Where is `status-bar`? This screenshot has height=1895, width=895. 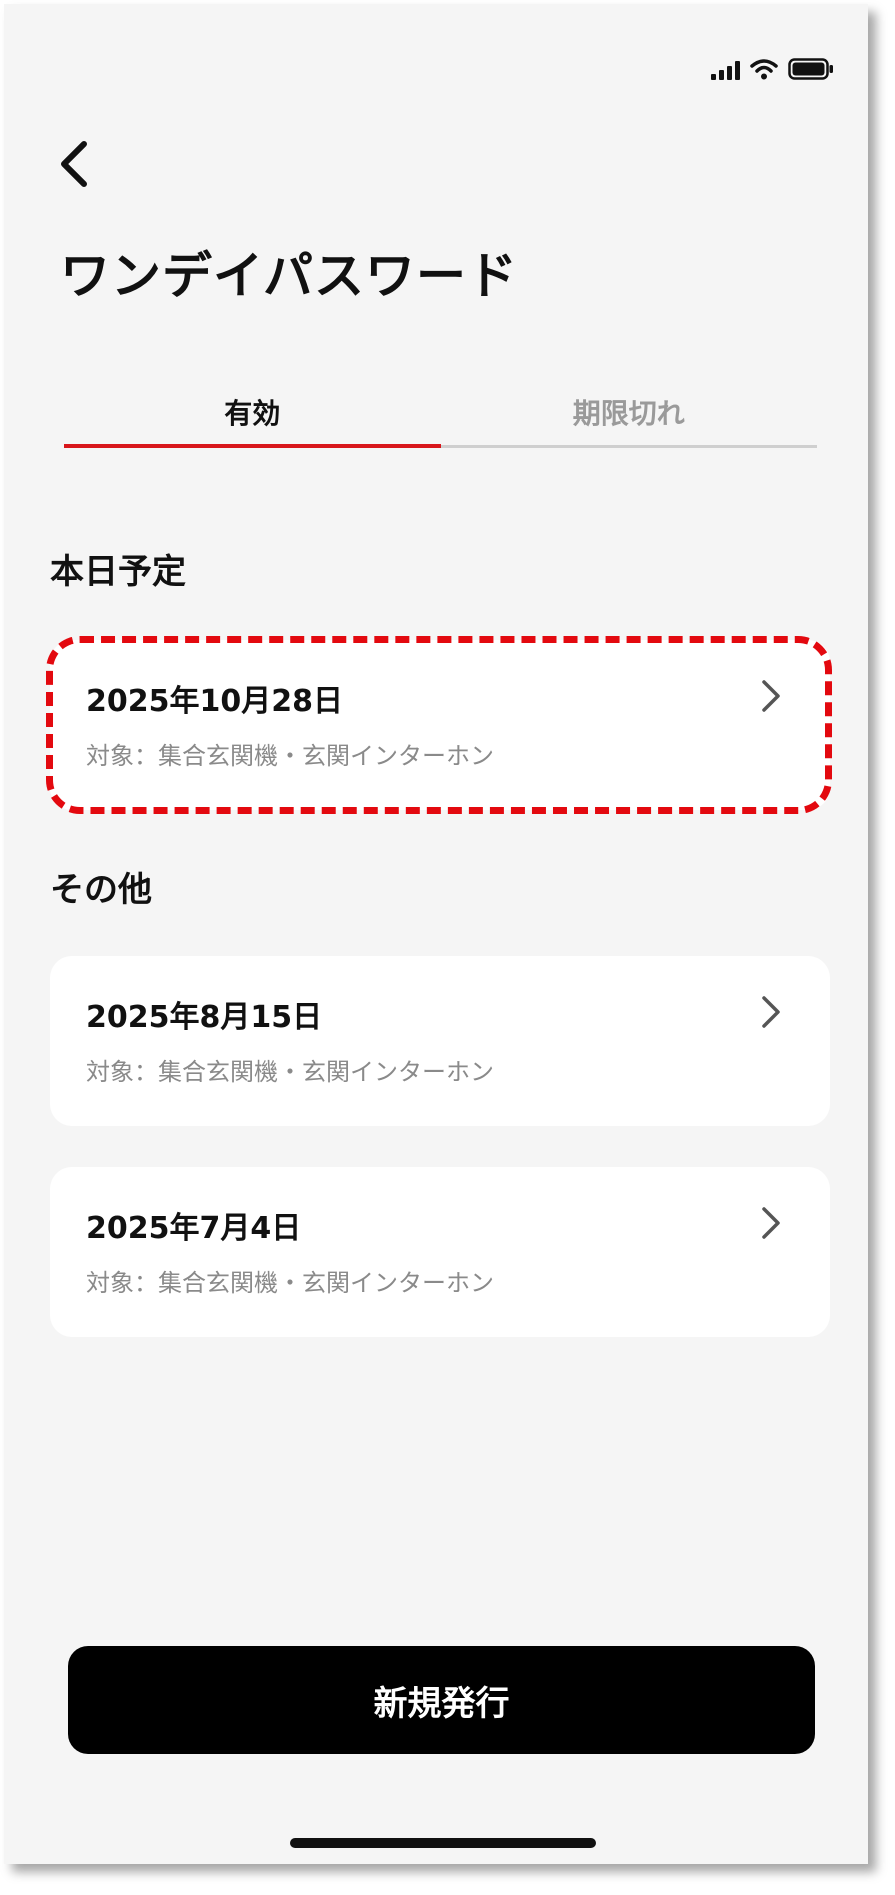 status-bar is located at coordinates (772, 69).